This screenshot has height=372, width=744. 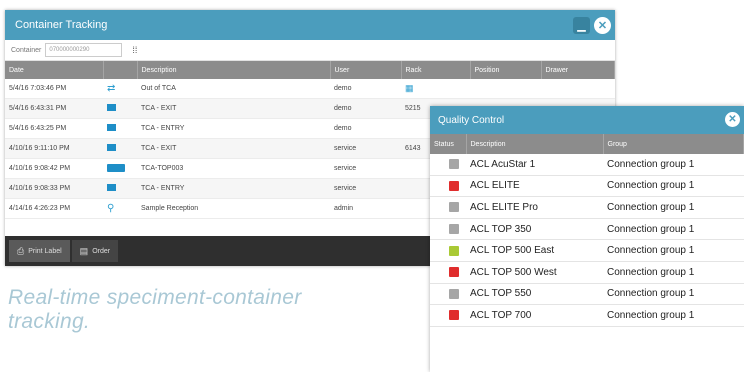 I want to click on order-button: ▤ Order, so click(x=95, y=251).